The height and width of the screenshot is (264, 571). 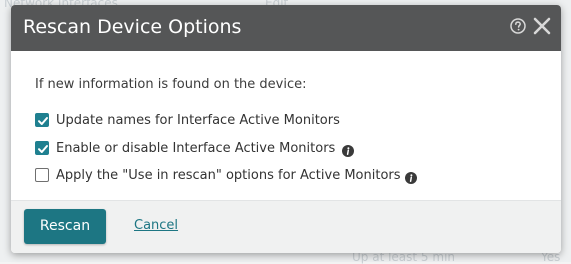 I want to click on cancel-link: Cancel, so click(x=156, y=226).